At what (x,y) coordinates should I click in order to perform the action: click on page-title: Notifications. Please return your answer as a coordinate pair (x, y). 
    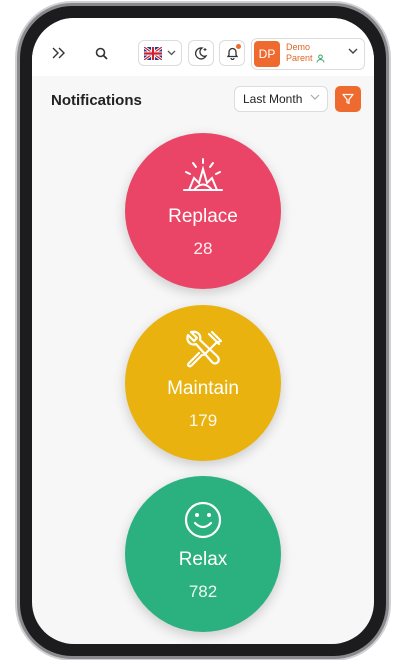
    Looking at the image, I should click on (96, 100).